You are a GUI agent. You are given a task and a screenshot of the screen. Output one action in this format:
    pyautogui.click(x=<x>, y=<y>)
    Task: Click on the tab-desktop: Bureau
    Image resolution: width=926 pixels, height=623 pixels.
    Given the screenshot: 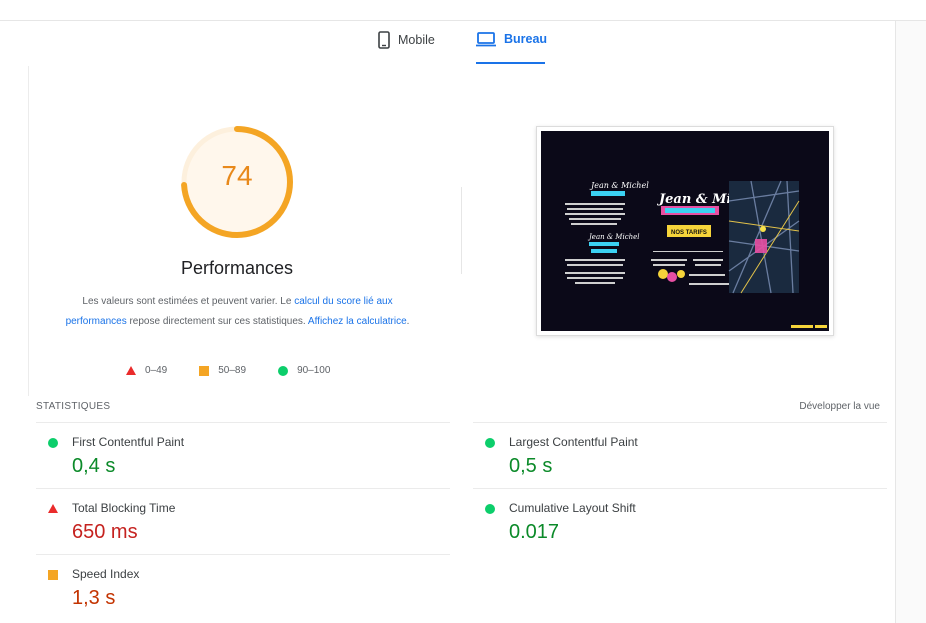 What is the action you would take?
    pyautogui.click(x=511, y=39)
    